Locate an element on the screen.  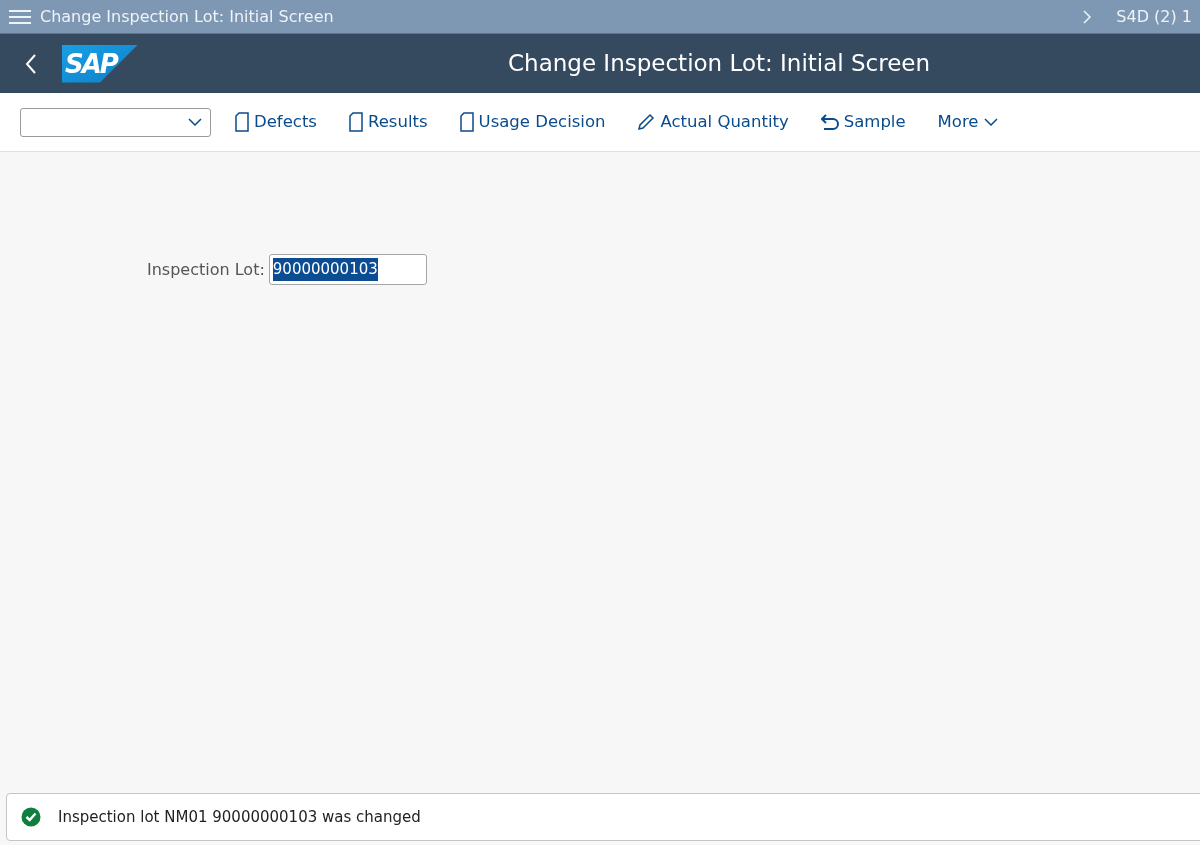
toolbar-button: Results is located at coordinates (388, 122).